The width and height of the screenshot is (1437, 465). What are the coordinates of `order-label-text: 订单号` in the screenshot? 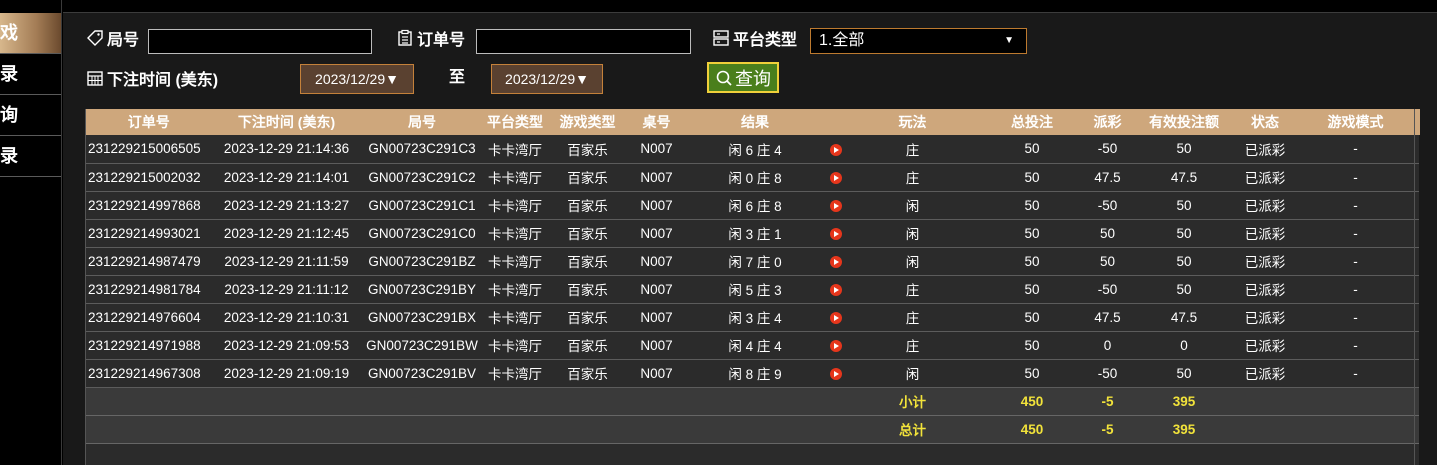 It's located at (441, 40).